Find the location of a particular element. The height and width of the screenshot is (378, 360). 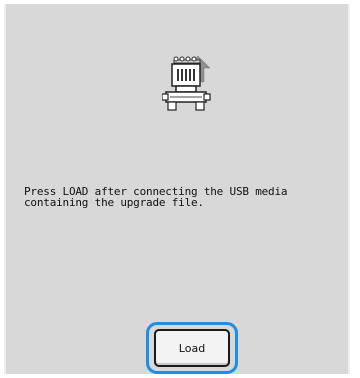

load-button: Load is located at coordinates (192, 348).